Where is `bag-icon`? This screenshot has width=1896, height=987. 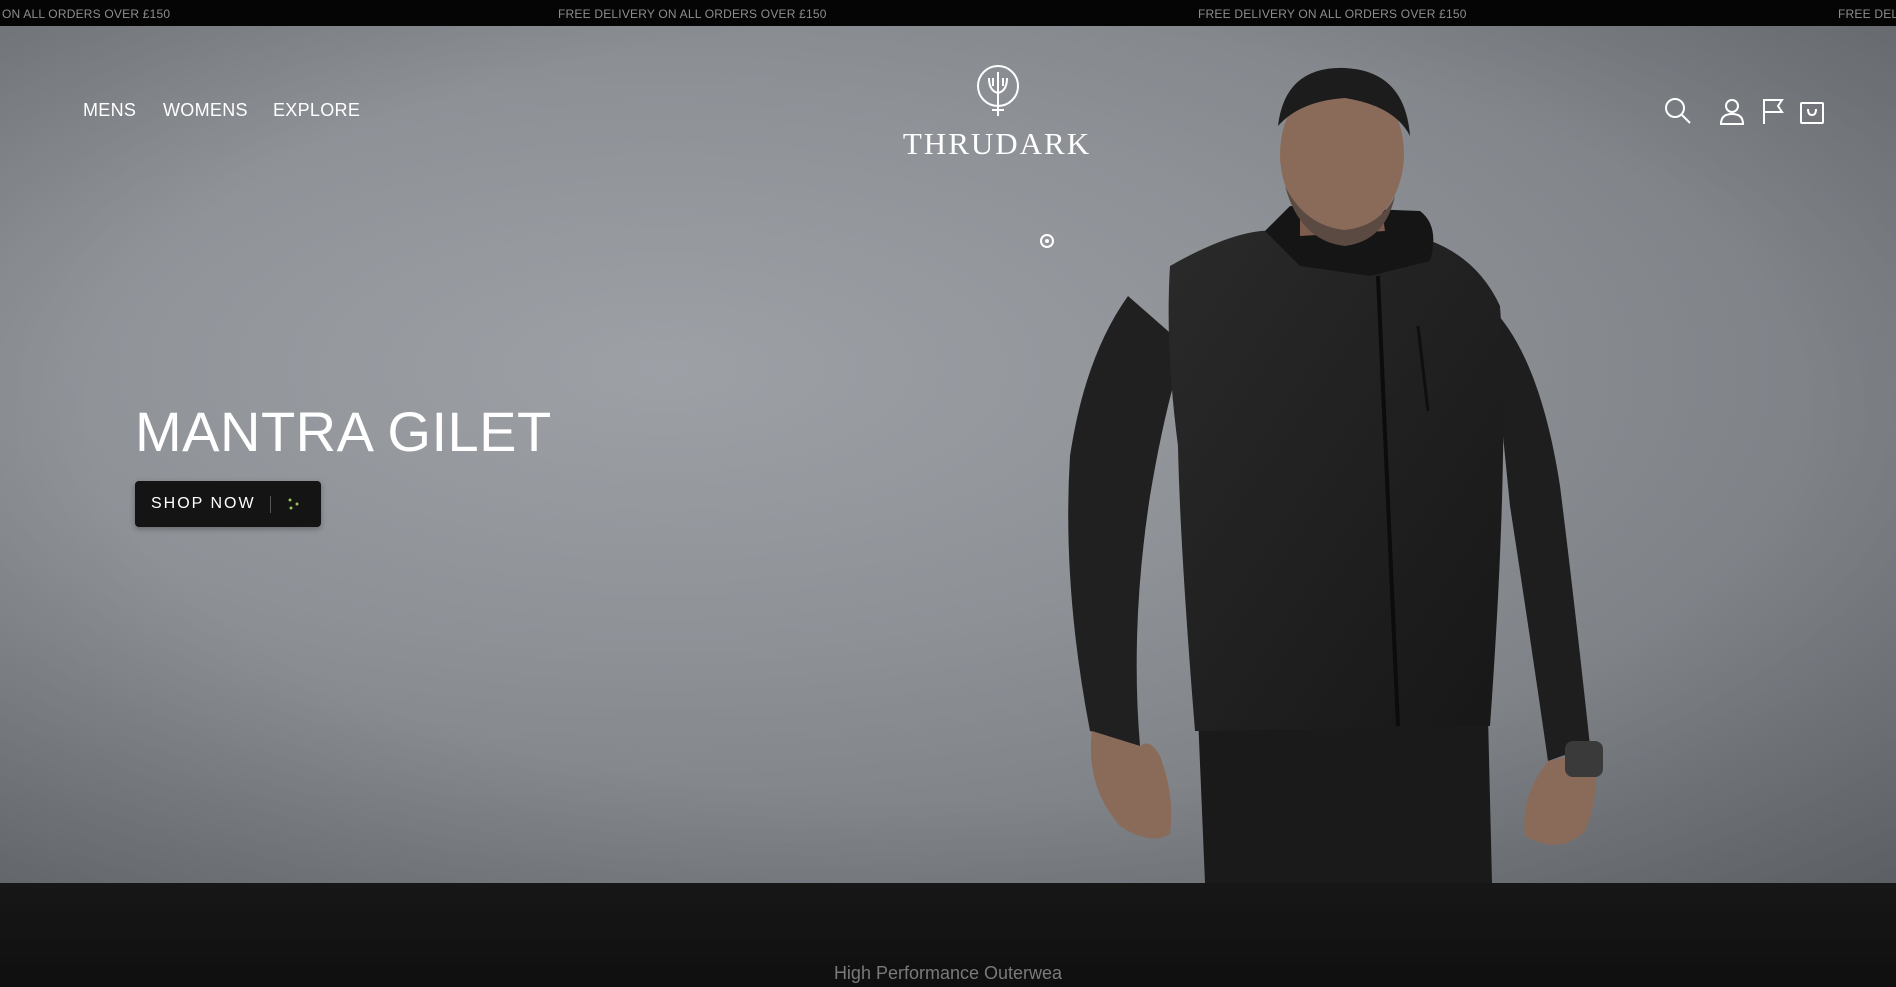 bag-icon is located at coordinates (1812, 111).